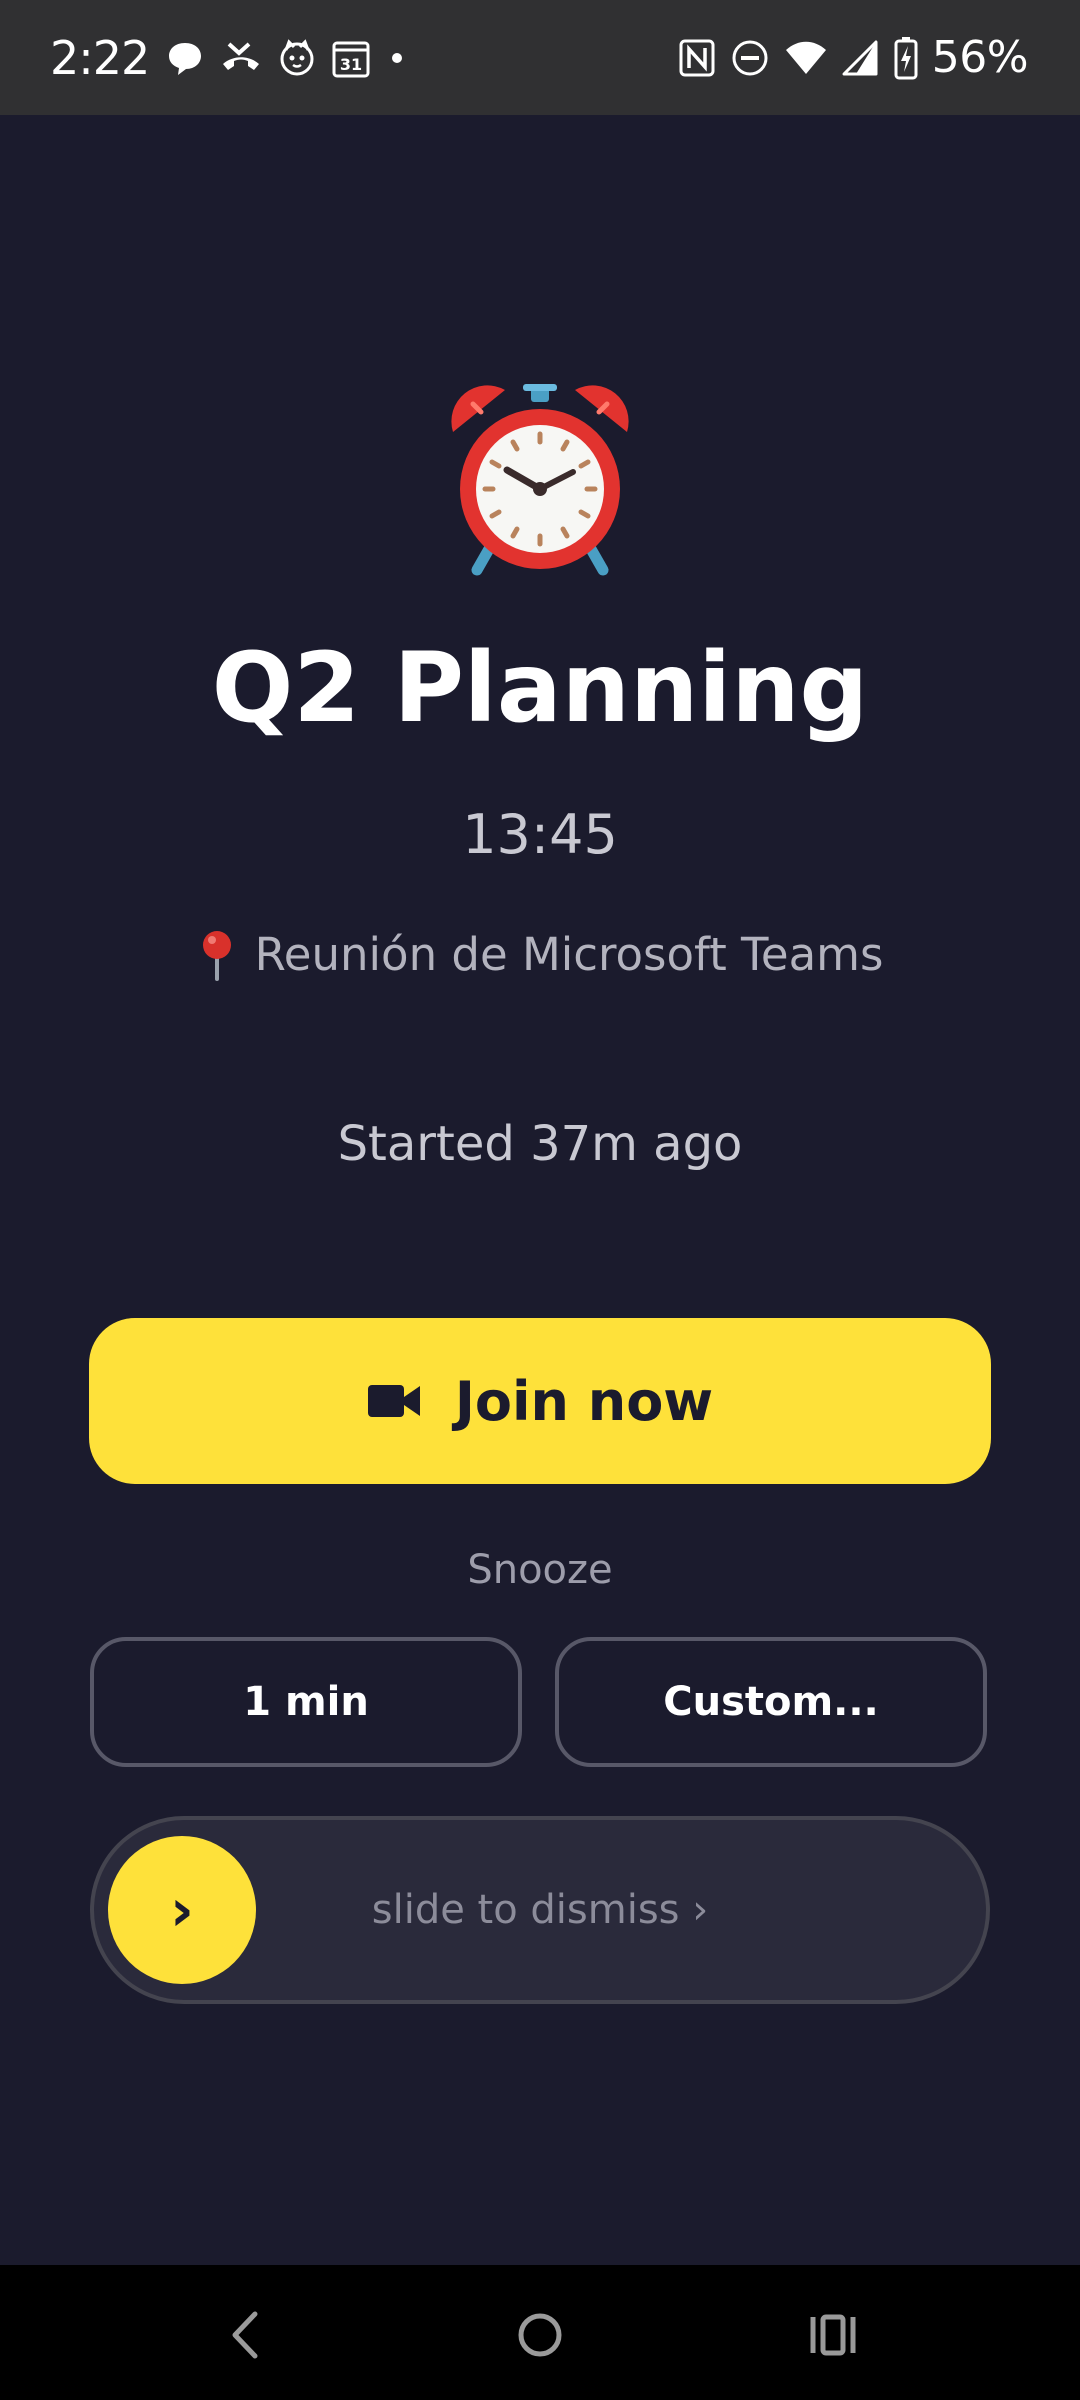 Image resolution: width=1080 pixels, height=2400 pixels. I want to click on notification-icons: 31, so click(287, 58).